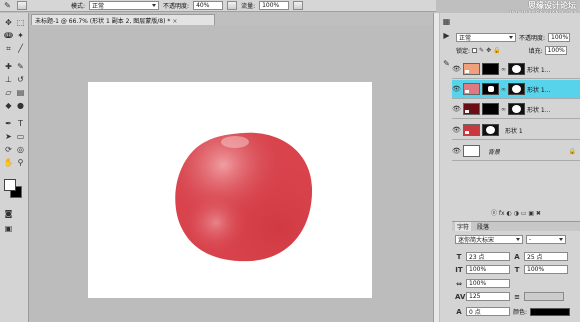 The image size is (580, 322). I want to click on opacity-input: 40%, so click(208, 5).